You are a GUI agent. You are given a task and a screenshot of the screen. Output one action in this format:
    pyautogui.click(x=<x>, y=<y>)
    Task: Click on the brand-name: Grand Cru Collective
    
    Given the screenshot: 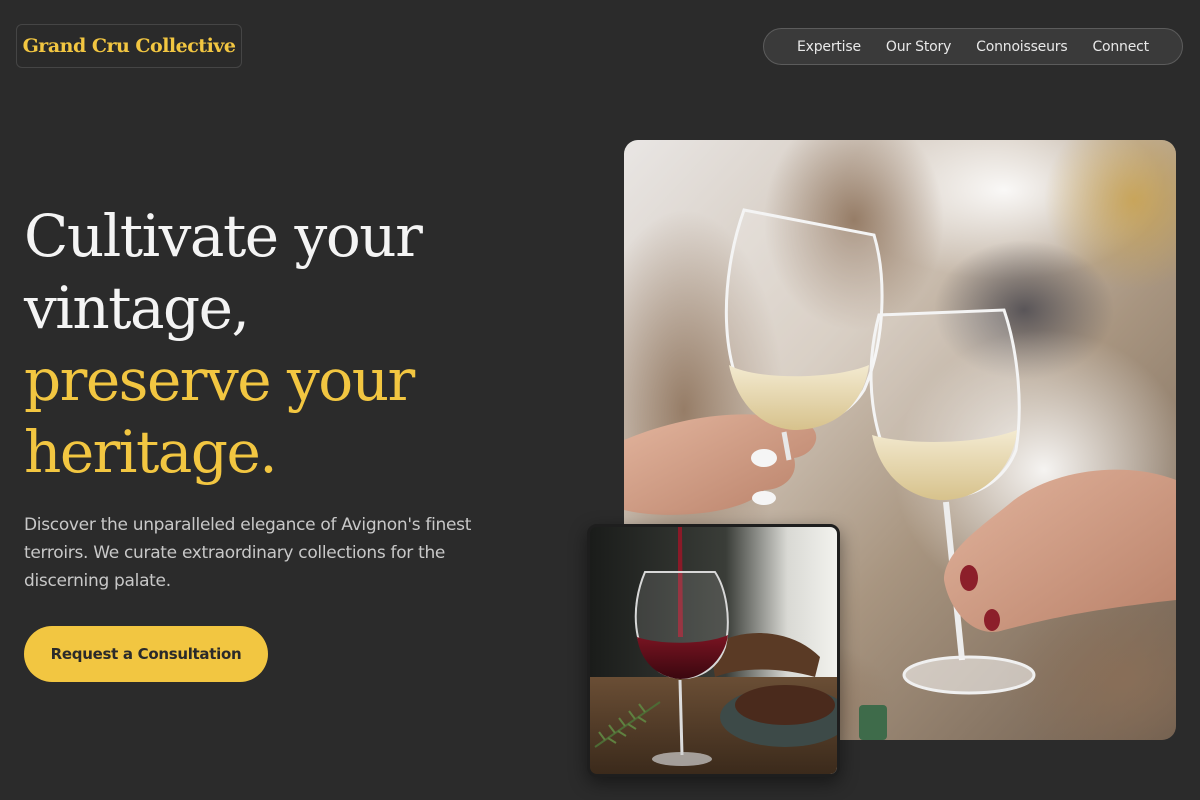 What is the action you would take?
    pyautogui.click(x=129, y=46)
    